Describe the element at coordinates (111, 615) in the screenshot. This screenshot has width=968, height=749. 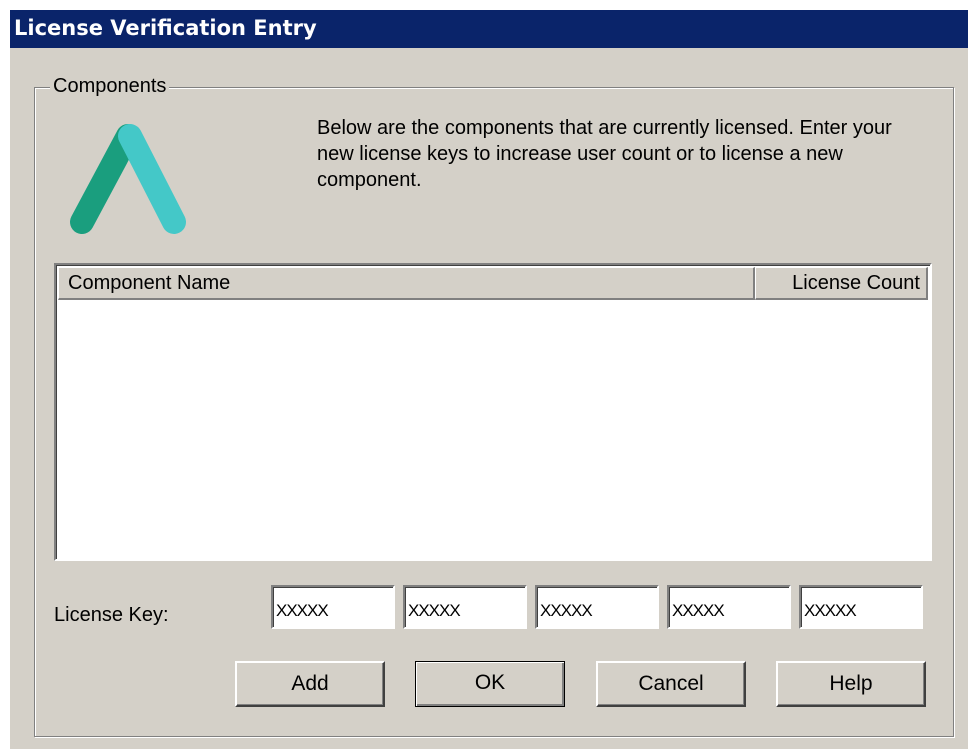
I see `license-key-label: License Key:` at that location.